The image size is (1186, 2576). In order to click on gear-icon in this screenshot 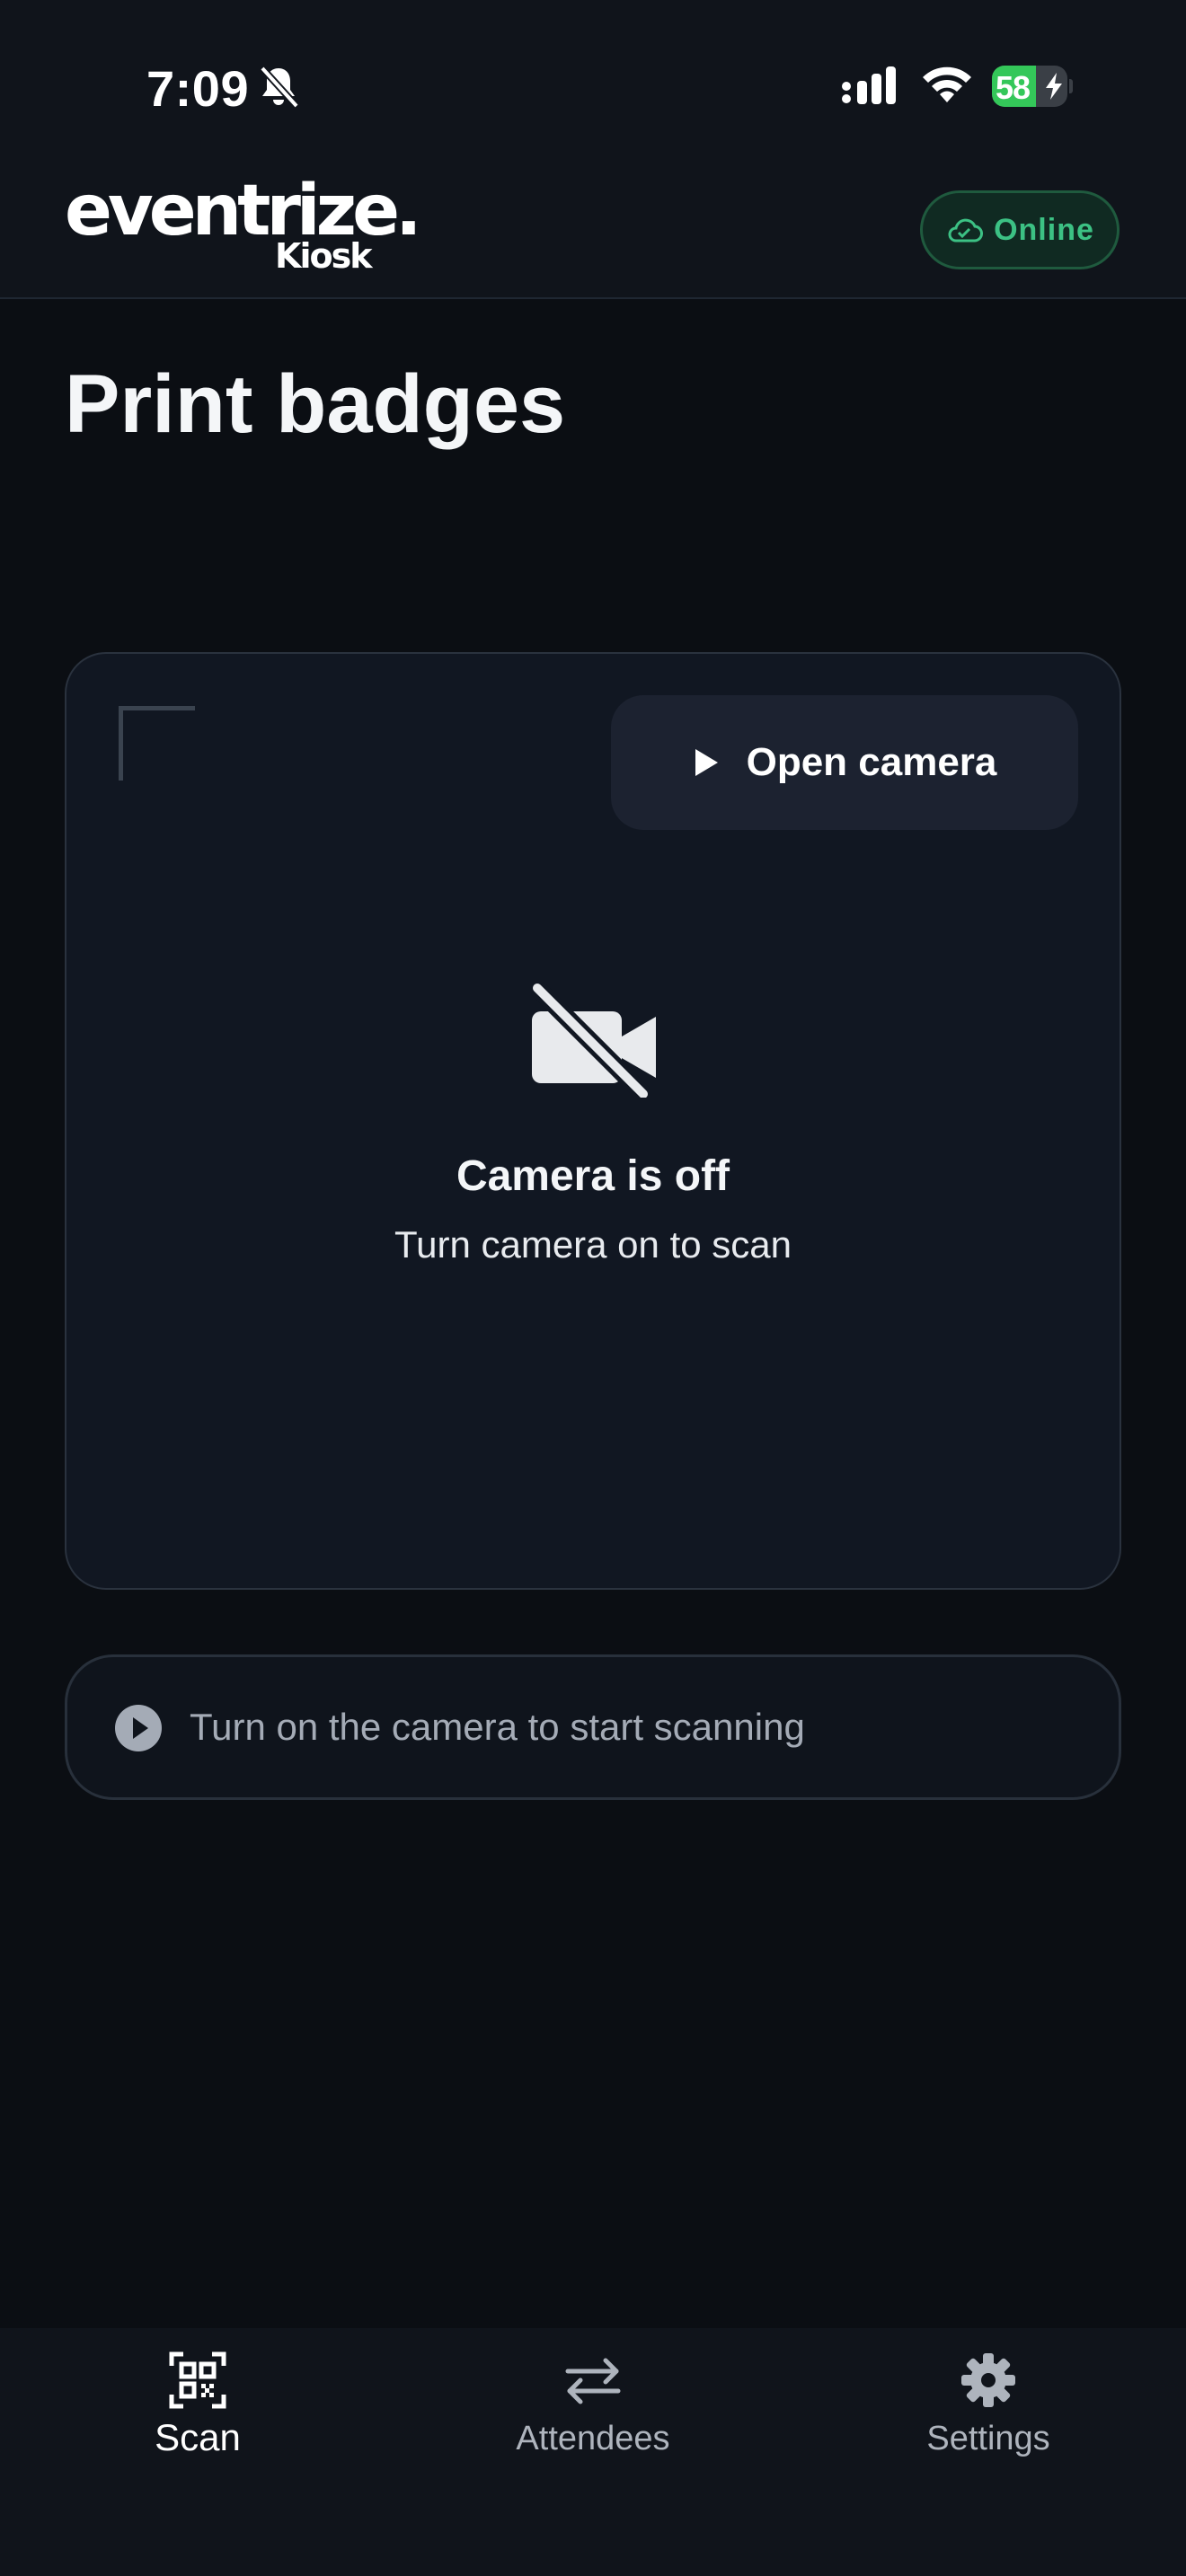, I will do `click(988, 2380)`.